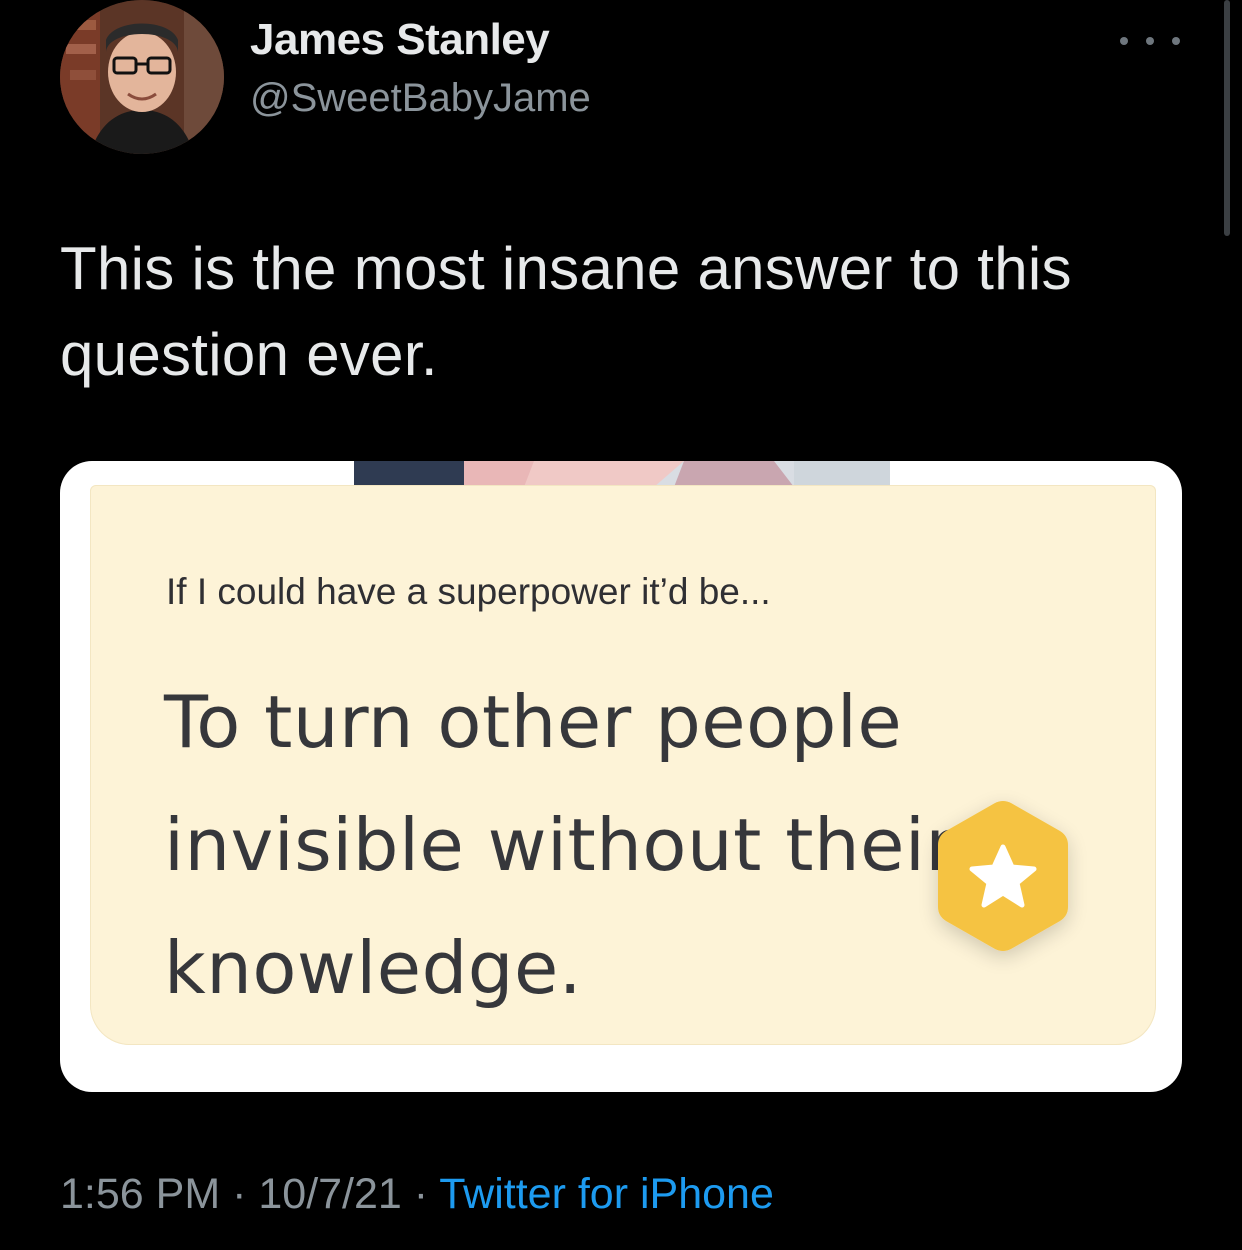  I want to click on photo-peek, so click(622, 474).